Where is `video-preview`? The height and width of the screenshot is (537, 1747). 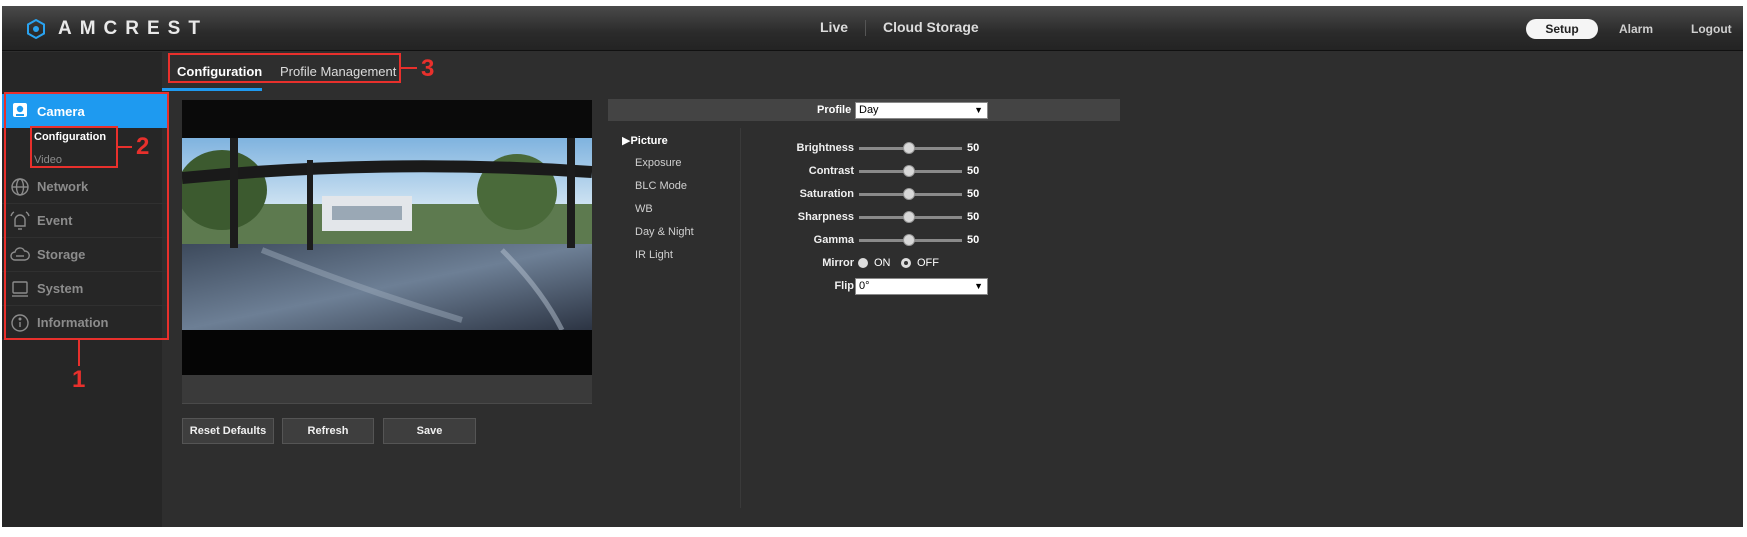
video-preview is located at coordinates (387, 237).